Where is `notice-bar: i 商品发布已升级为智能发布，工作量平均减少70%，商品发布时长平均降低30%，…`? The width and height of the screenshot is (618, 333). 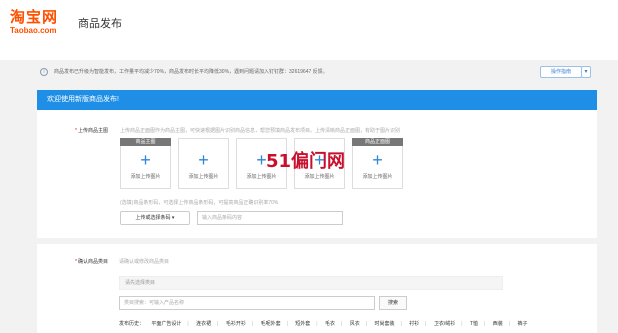 notice-bar: i 商品发布已升级为智能发布，工作量平均减少70%，商品发布时长平均降低30%，… is located at coordinates (315, 72).